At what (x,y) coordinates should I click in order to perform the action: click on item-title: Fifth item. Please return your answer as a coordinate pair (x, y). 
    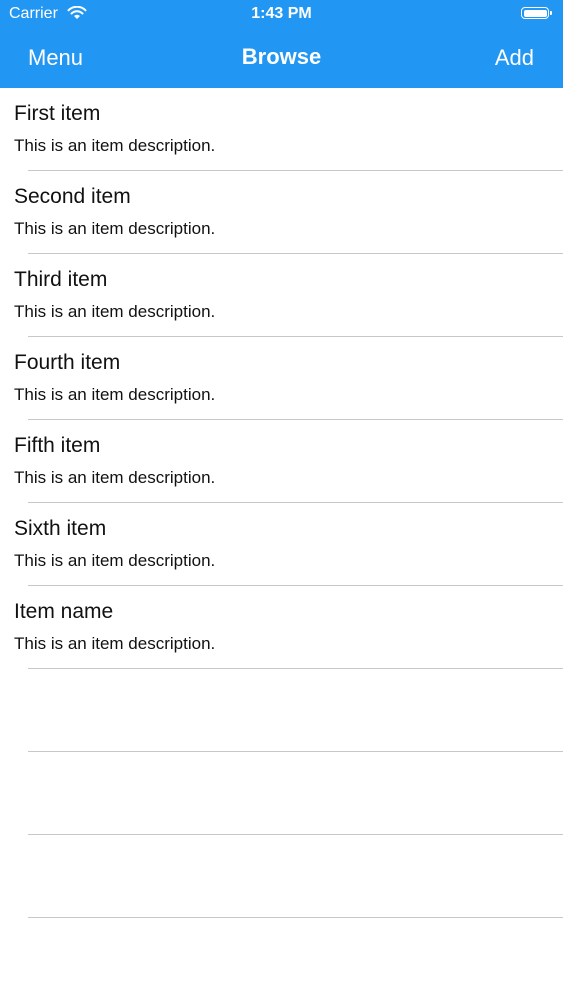
    Looking at the image, I should click on (57, 445).